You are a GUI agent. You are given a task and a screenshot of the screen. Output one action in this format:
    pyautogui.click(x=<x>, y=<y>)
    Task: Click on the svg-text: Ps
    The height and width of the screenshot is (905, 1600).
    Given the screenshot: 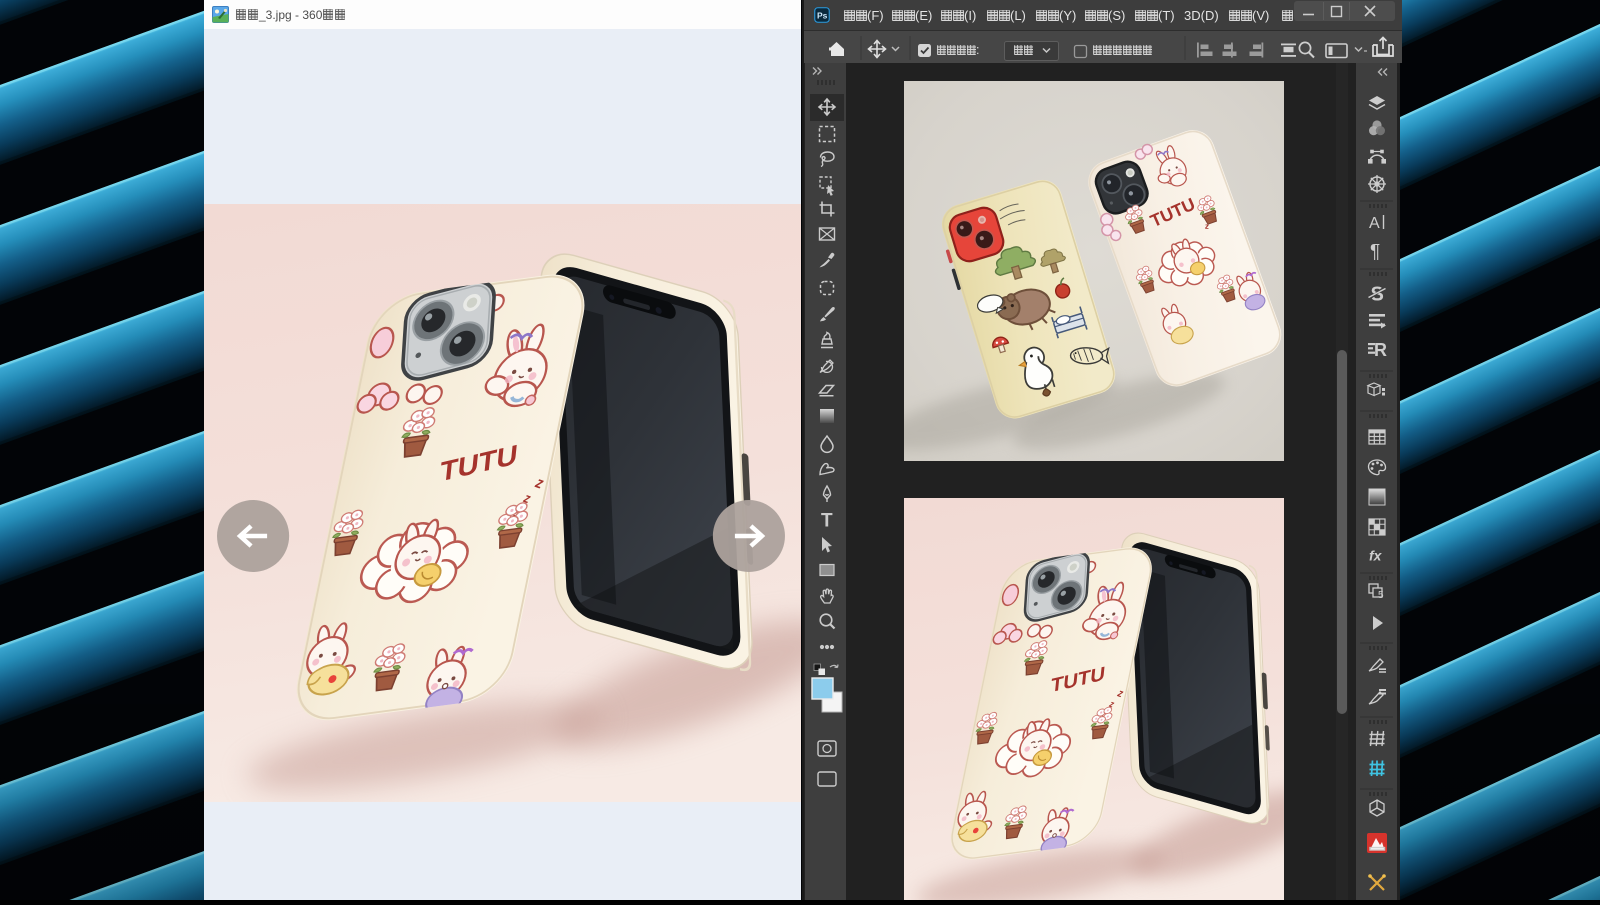 What is the action you would take?
    pyautogui.click(x=822, y=16)
    